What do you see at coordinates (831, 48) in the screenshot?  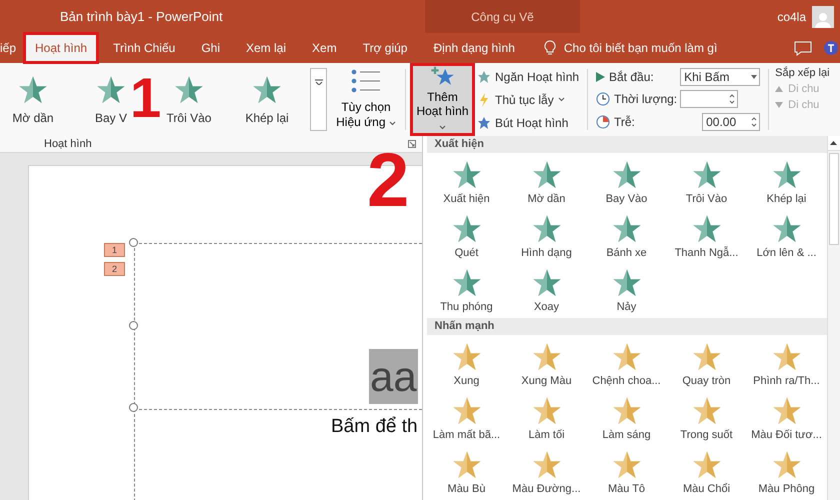 I see `teams-icon` at bounding box center [831, 48].